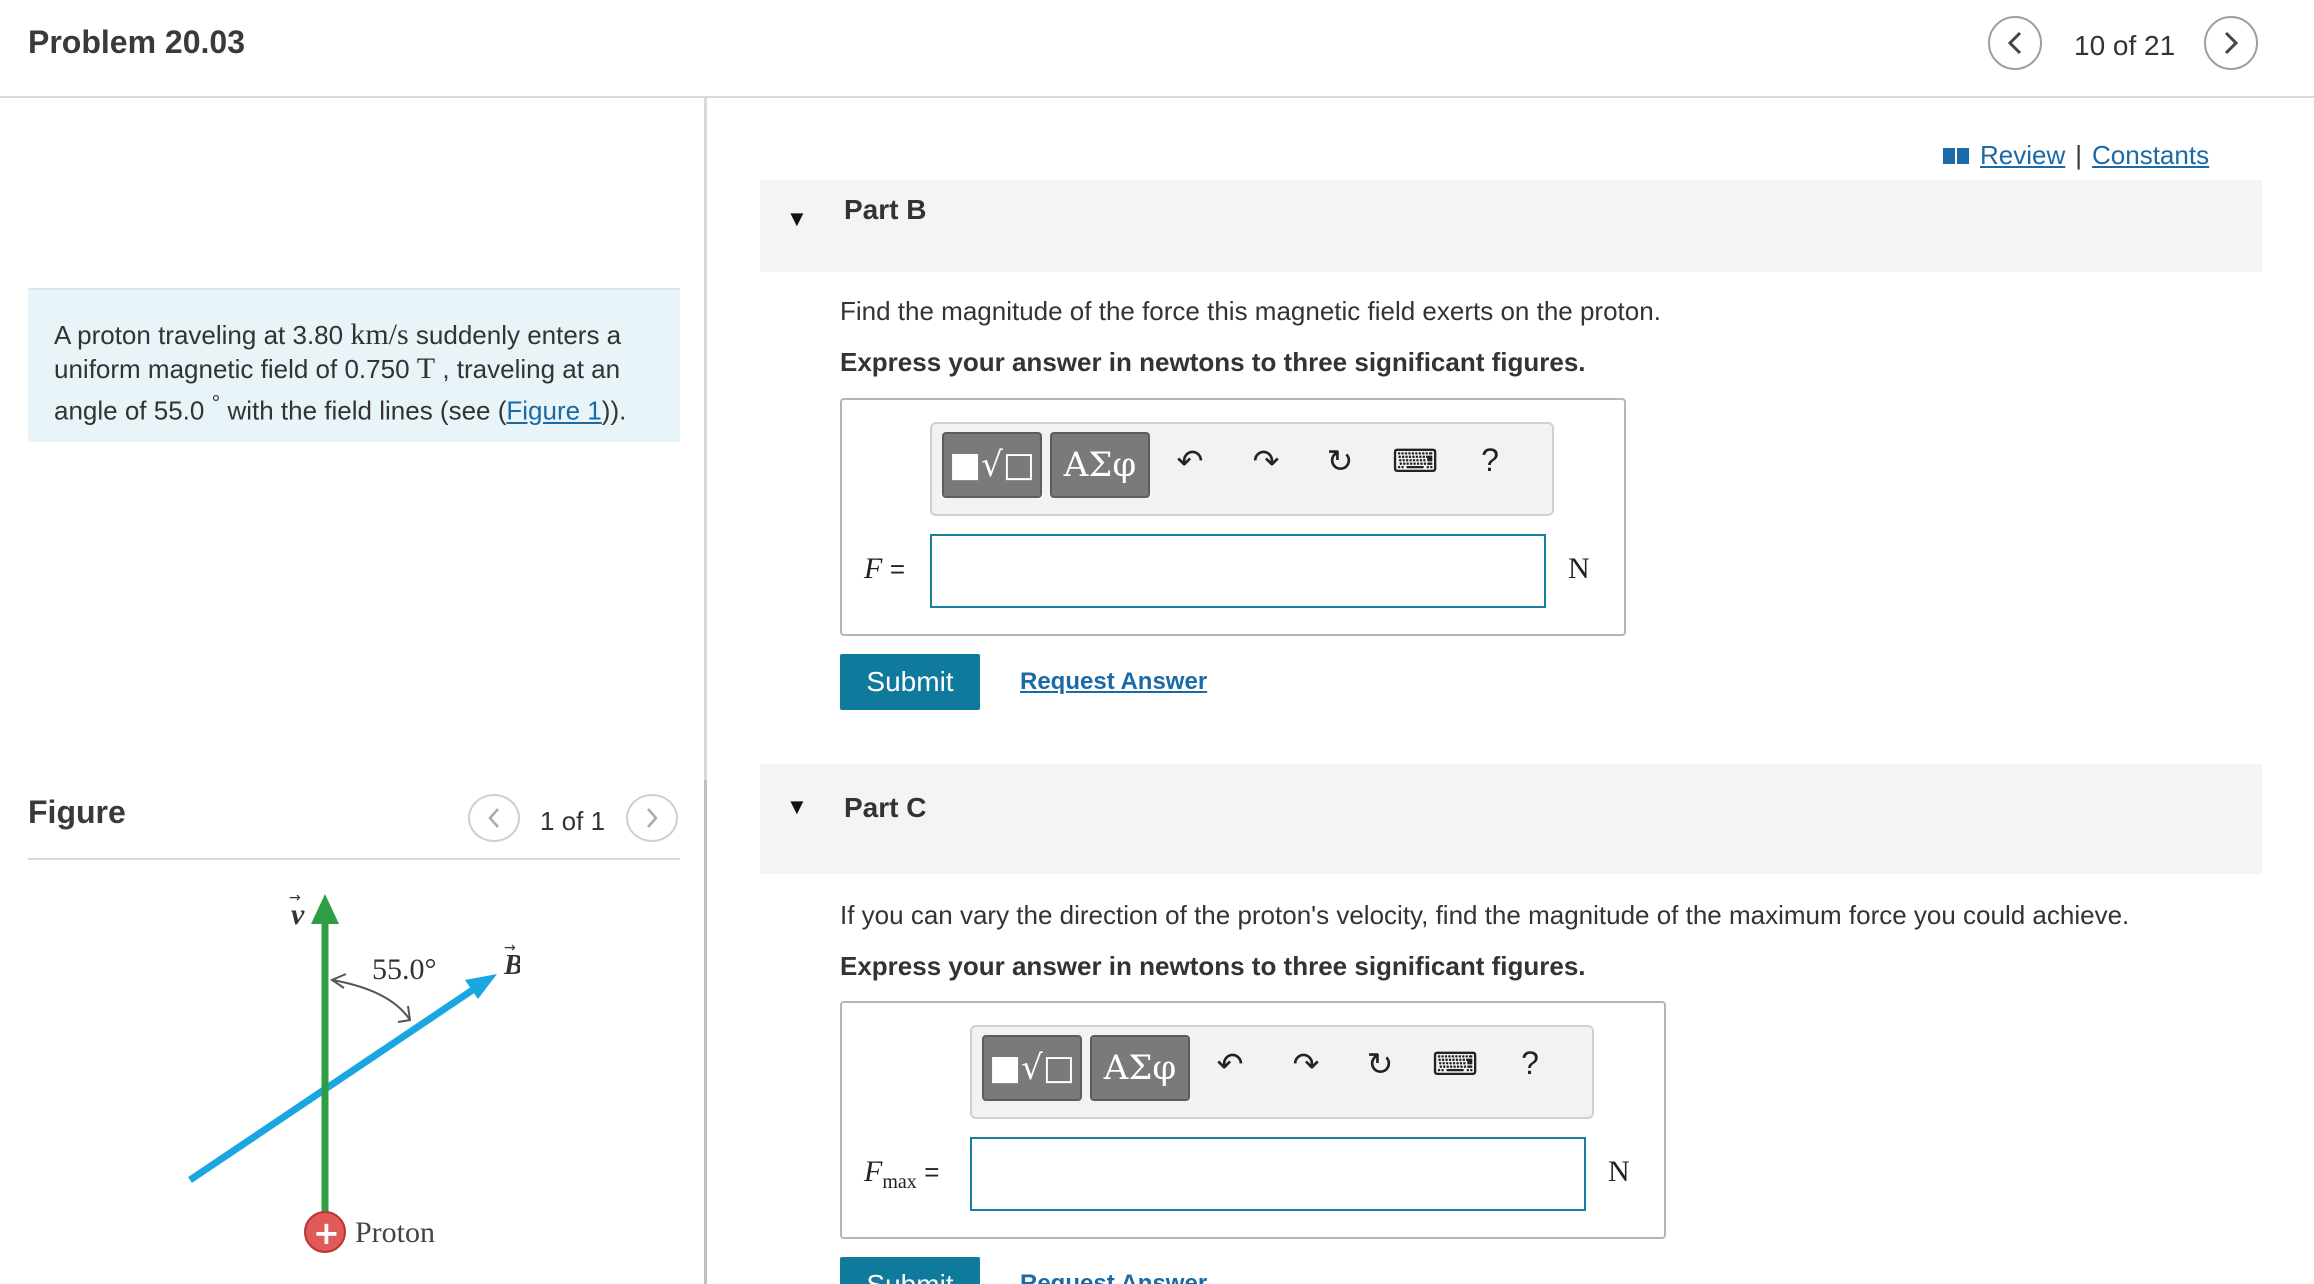 The width and height of the screenshot is (2314, 1284). I want to click on part-c-answer-box: ■√□ ΑΣφ ↶ ↷ ↻ ⌨ ? Fmax = N, so click(1253, 1120).